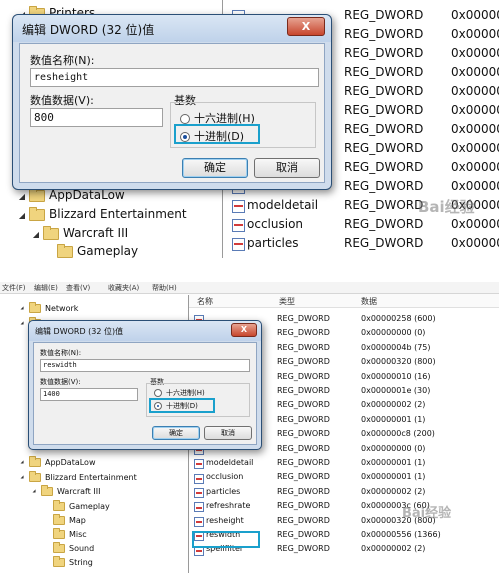 The width and height of the screenshot is (499, 573). What do you see at coordinates (369, 301) in the screenshot?
I see `column-data-header: 数据` at bounding box center [369, 301].